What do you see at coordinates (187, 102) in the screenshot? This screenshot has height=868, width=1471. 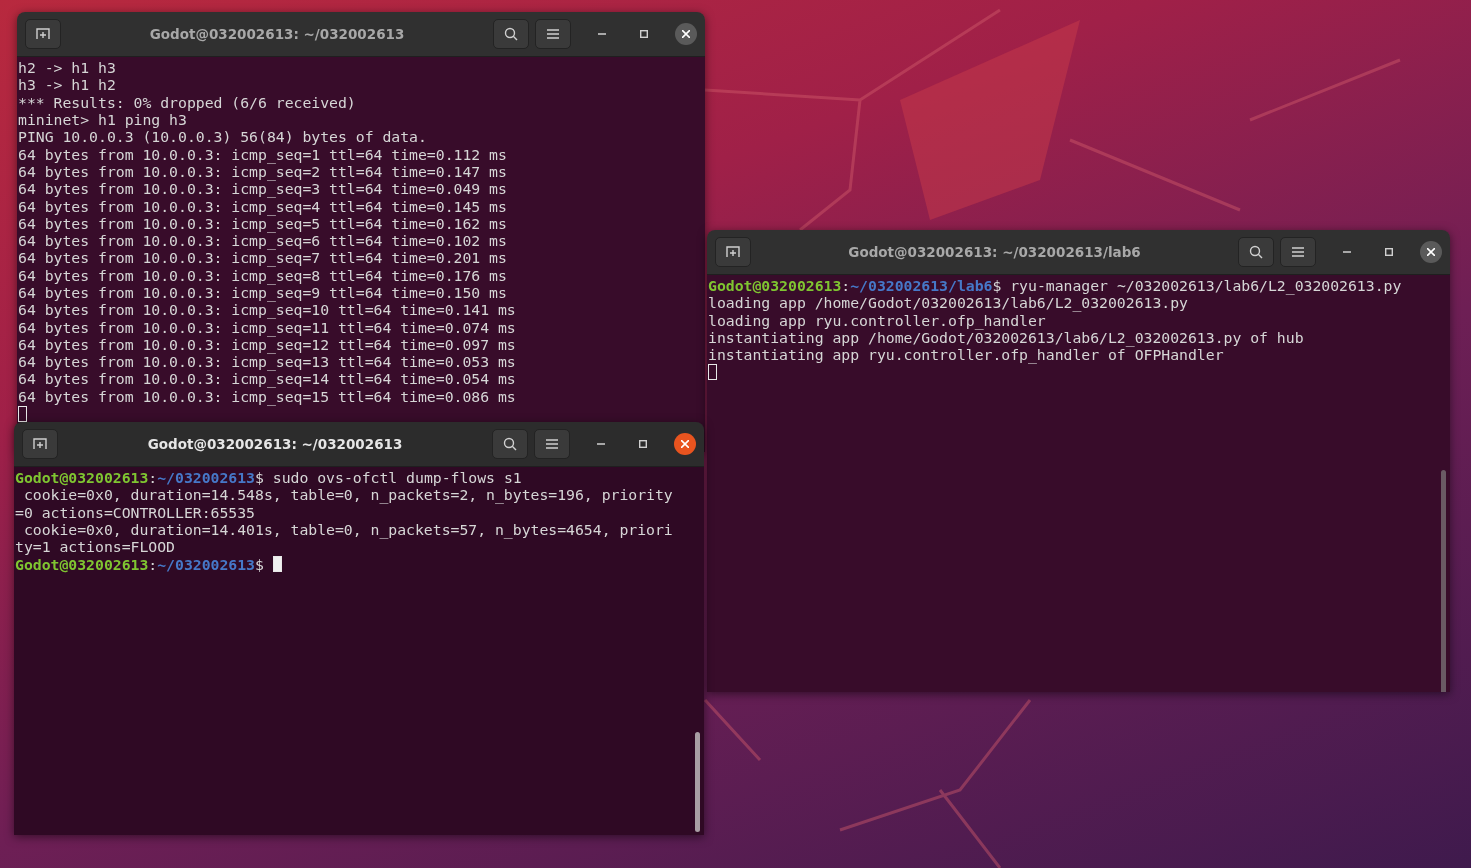 I see `terminal-line: *** Results: 0% dropped (6/6 received)` at bounding box center [187, 102].